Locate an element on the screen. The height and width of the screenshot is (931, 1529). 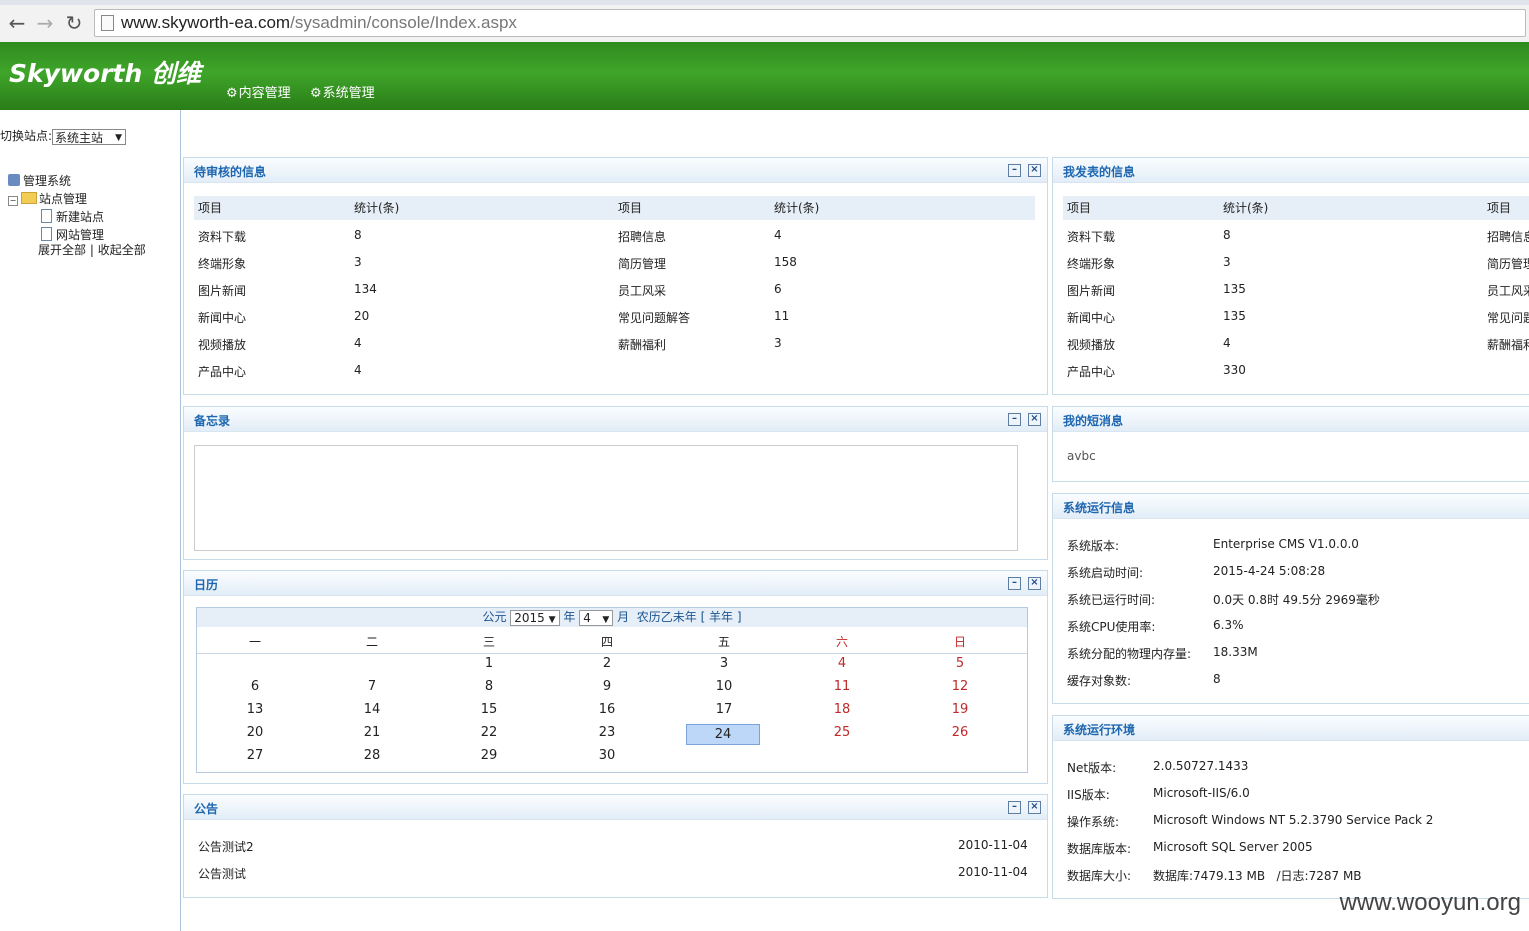
panel-title: 日历 is located at coordinates (206, 585).